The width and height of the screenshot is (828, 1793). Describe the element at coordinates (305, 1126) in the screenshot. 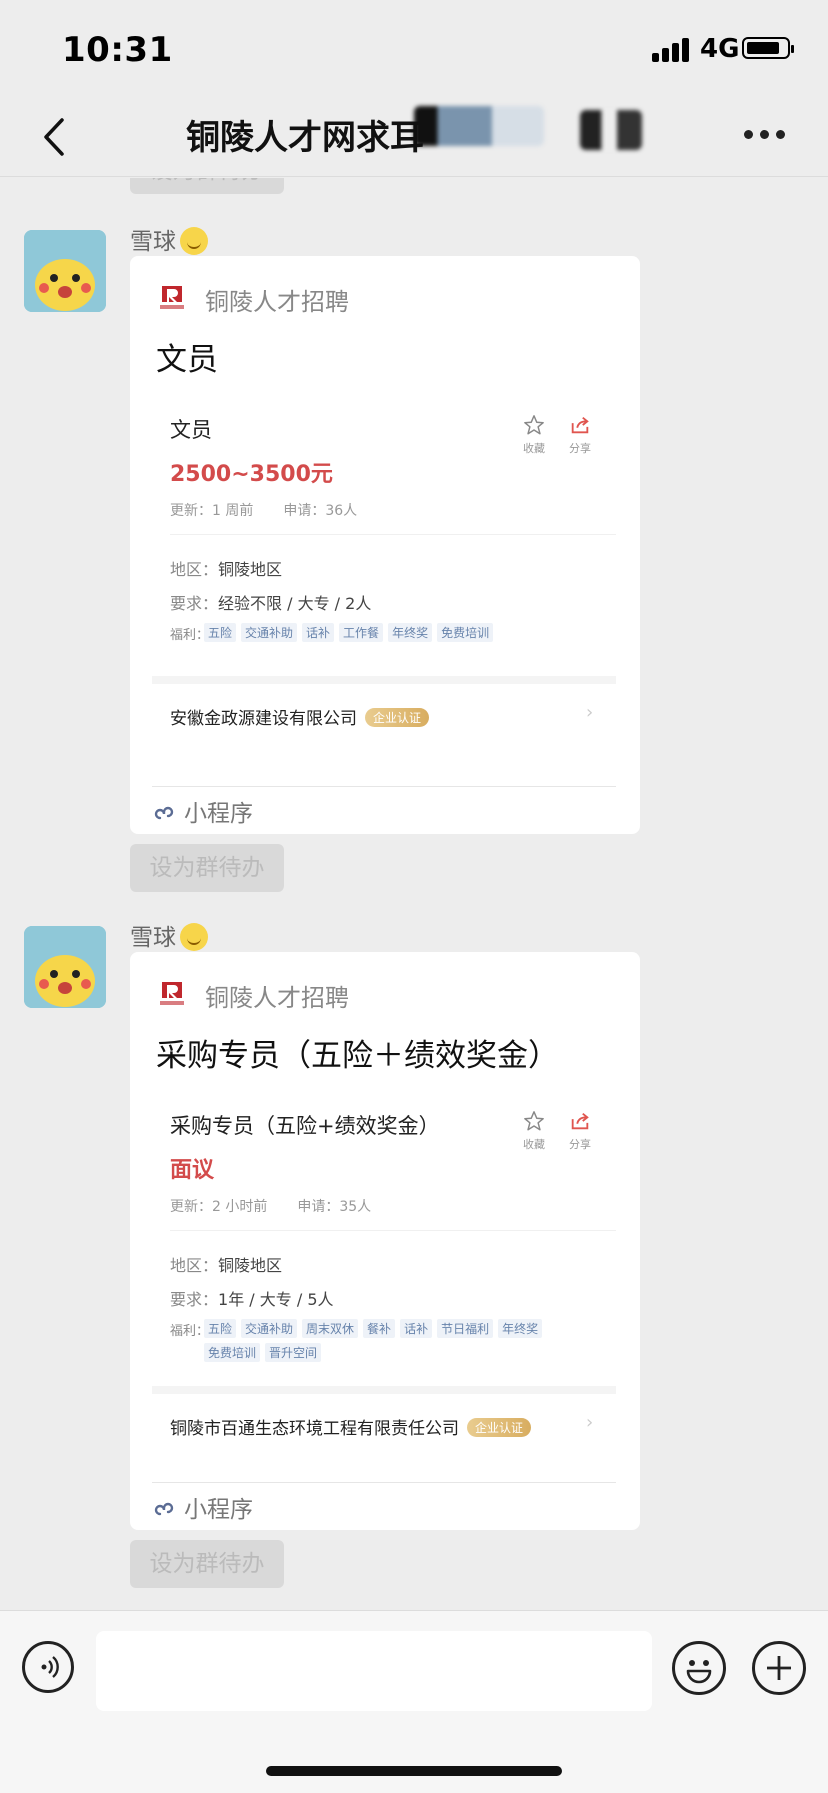

I see `job-title: 采购专员（五险+绩效奖金）` at that location.